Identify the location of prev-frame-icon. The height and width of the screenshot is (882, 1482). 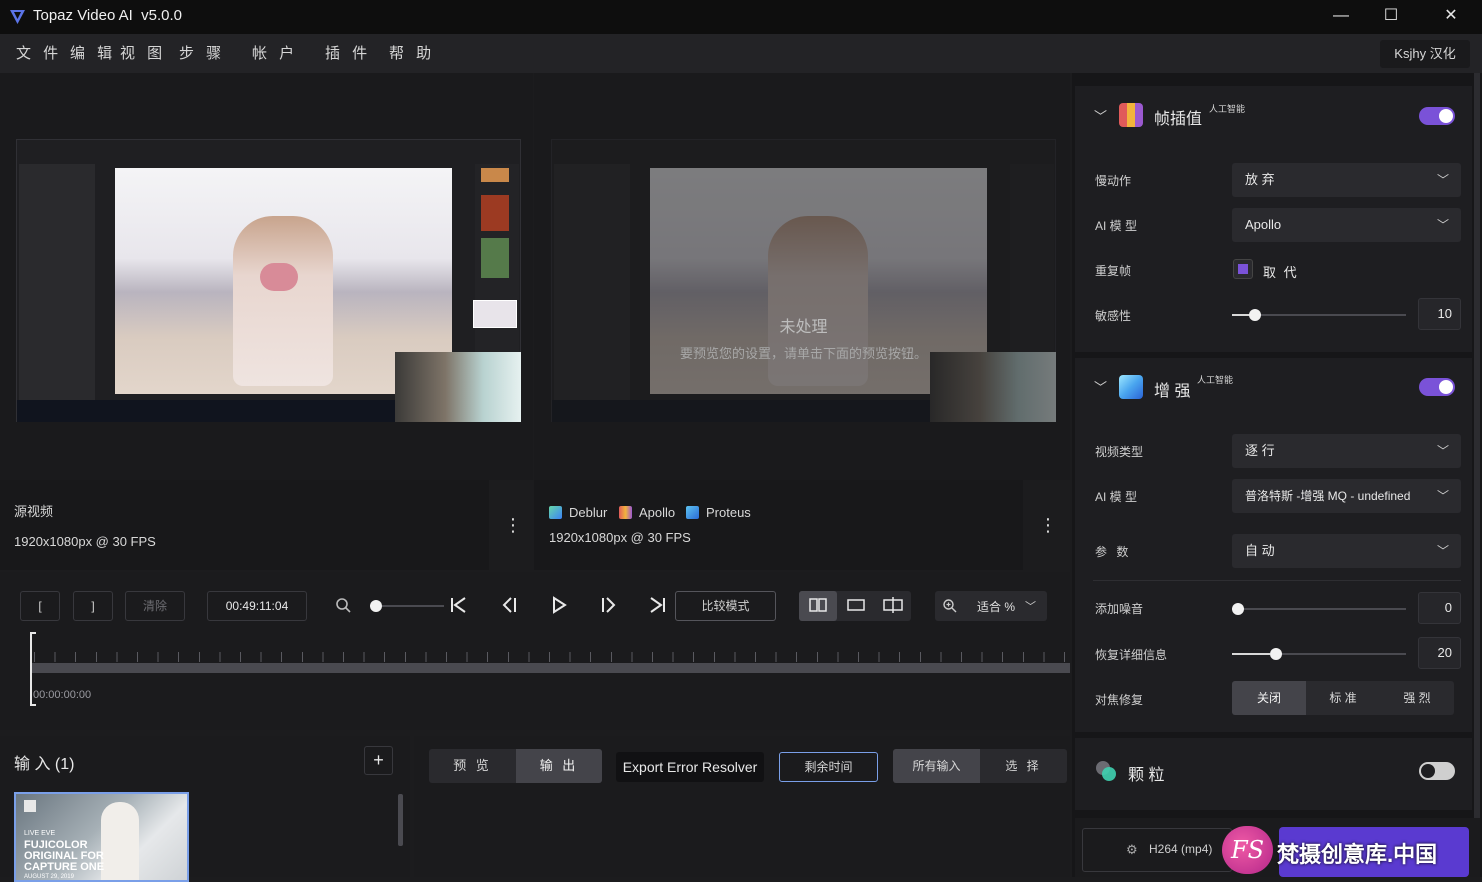
(510, 606).